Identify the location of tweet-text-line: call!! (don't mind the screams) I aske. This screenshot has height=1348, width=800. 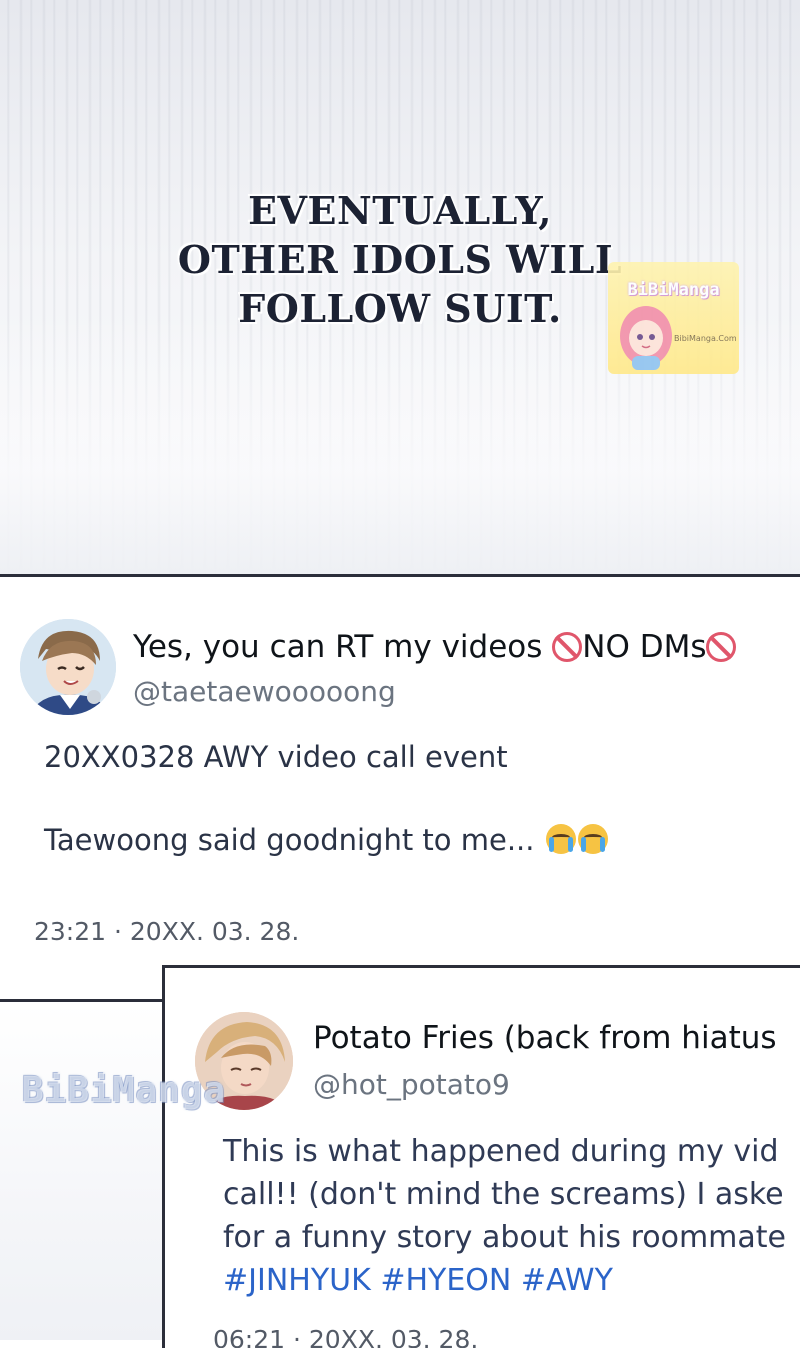
(503, 1194).